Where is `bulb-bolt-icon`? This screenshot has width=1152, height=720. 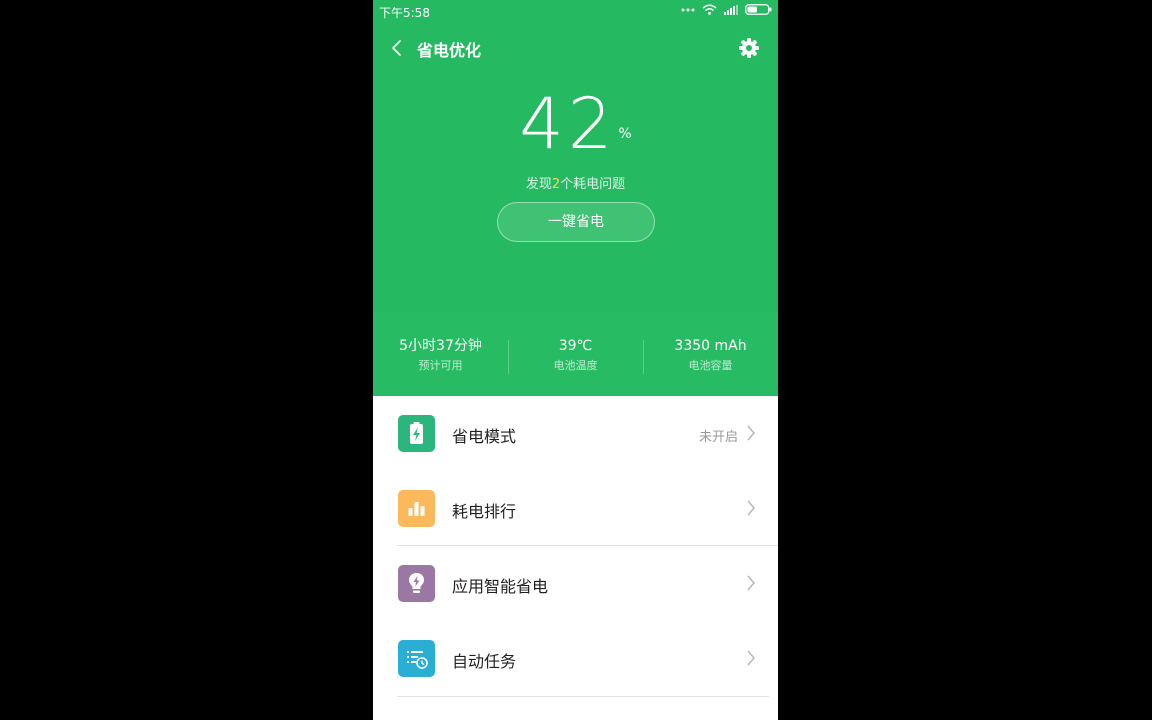
bulb-bolt-icon is located at coordinates (416, 583).